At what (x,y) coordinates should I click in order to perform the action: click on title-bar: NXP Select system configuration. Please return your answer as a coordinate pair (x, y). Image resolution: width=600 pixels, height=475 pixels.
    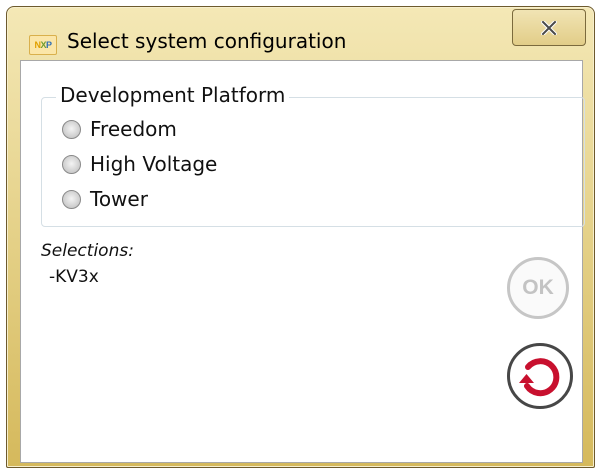
    Looking at the image, I should click on (300, 33).